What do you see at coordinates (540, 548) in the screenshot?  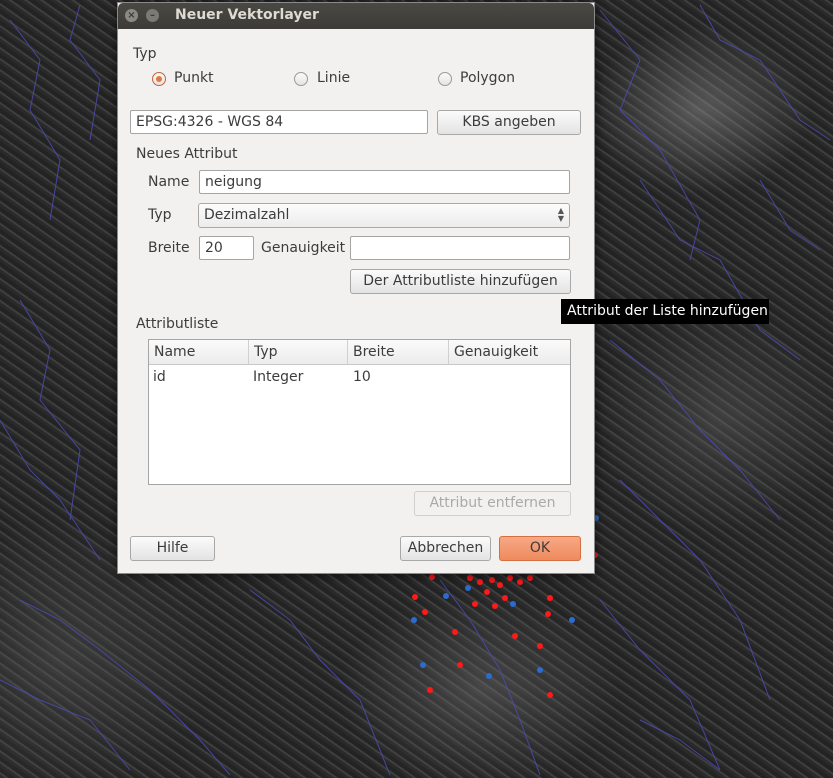 I see `ok-button: OK` at bounding box center [540, 548].